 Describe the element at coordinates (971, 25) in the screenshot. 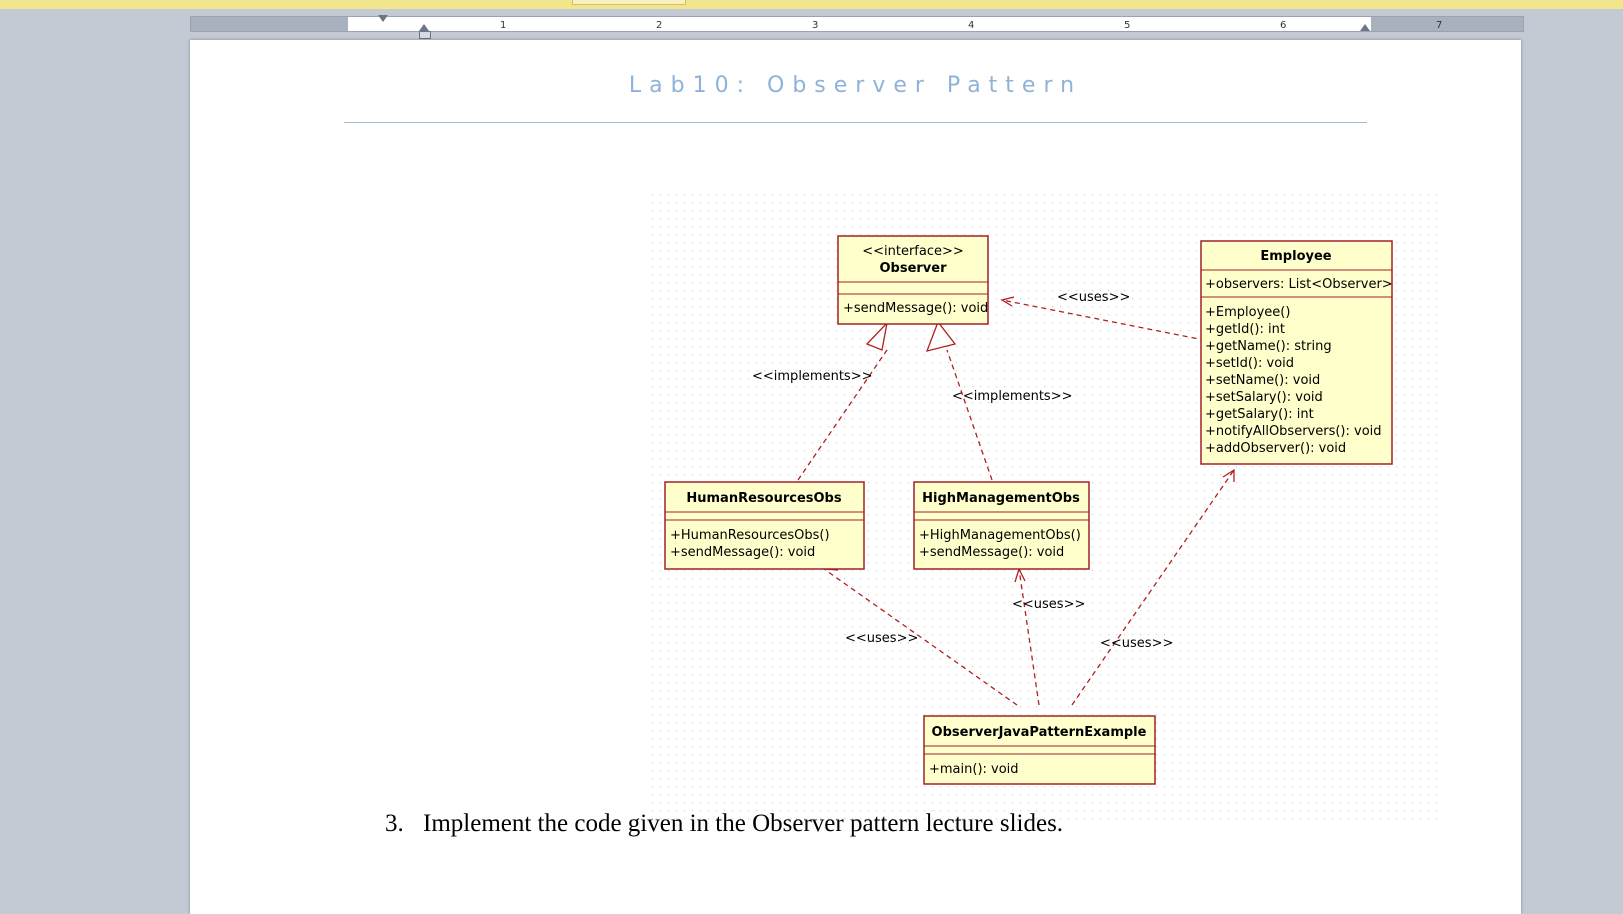

I see `ruler-mark: 4` at that location.